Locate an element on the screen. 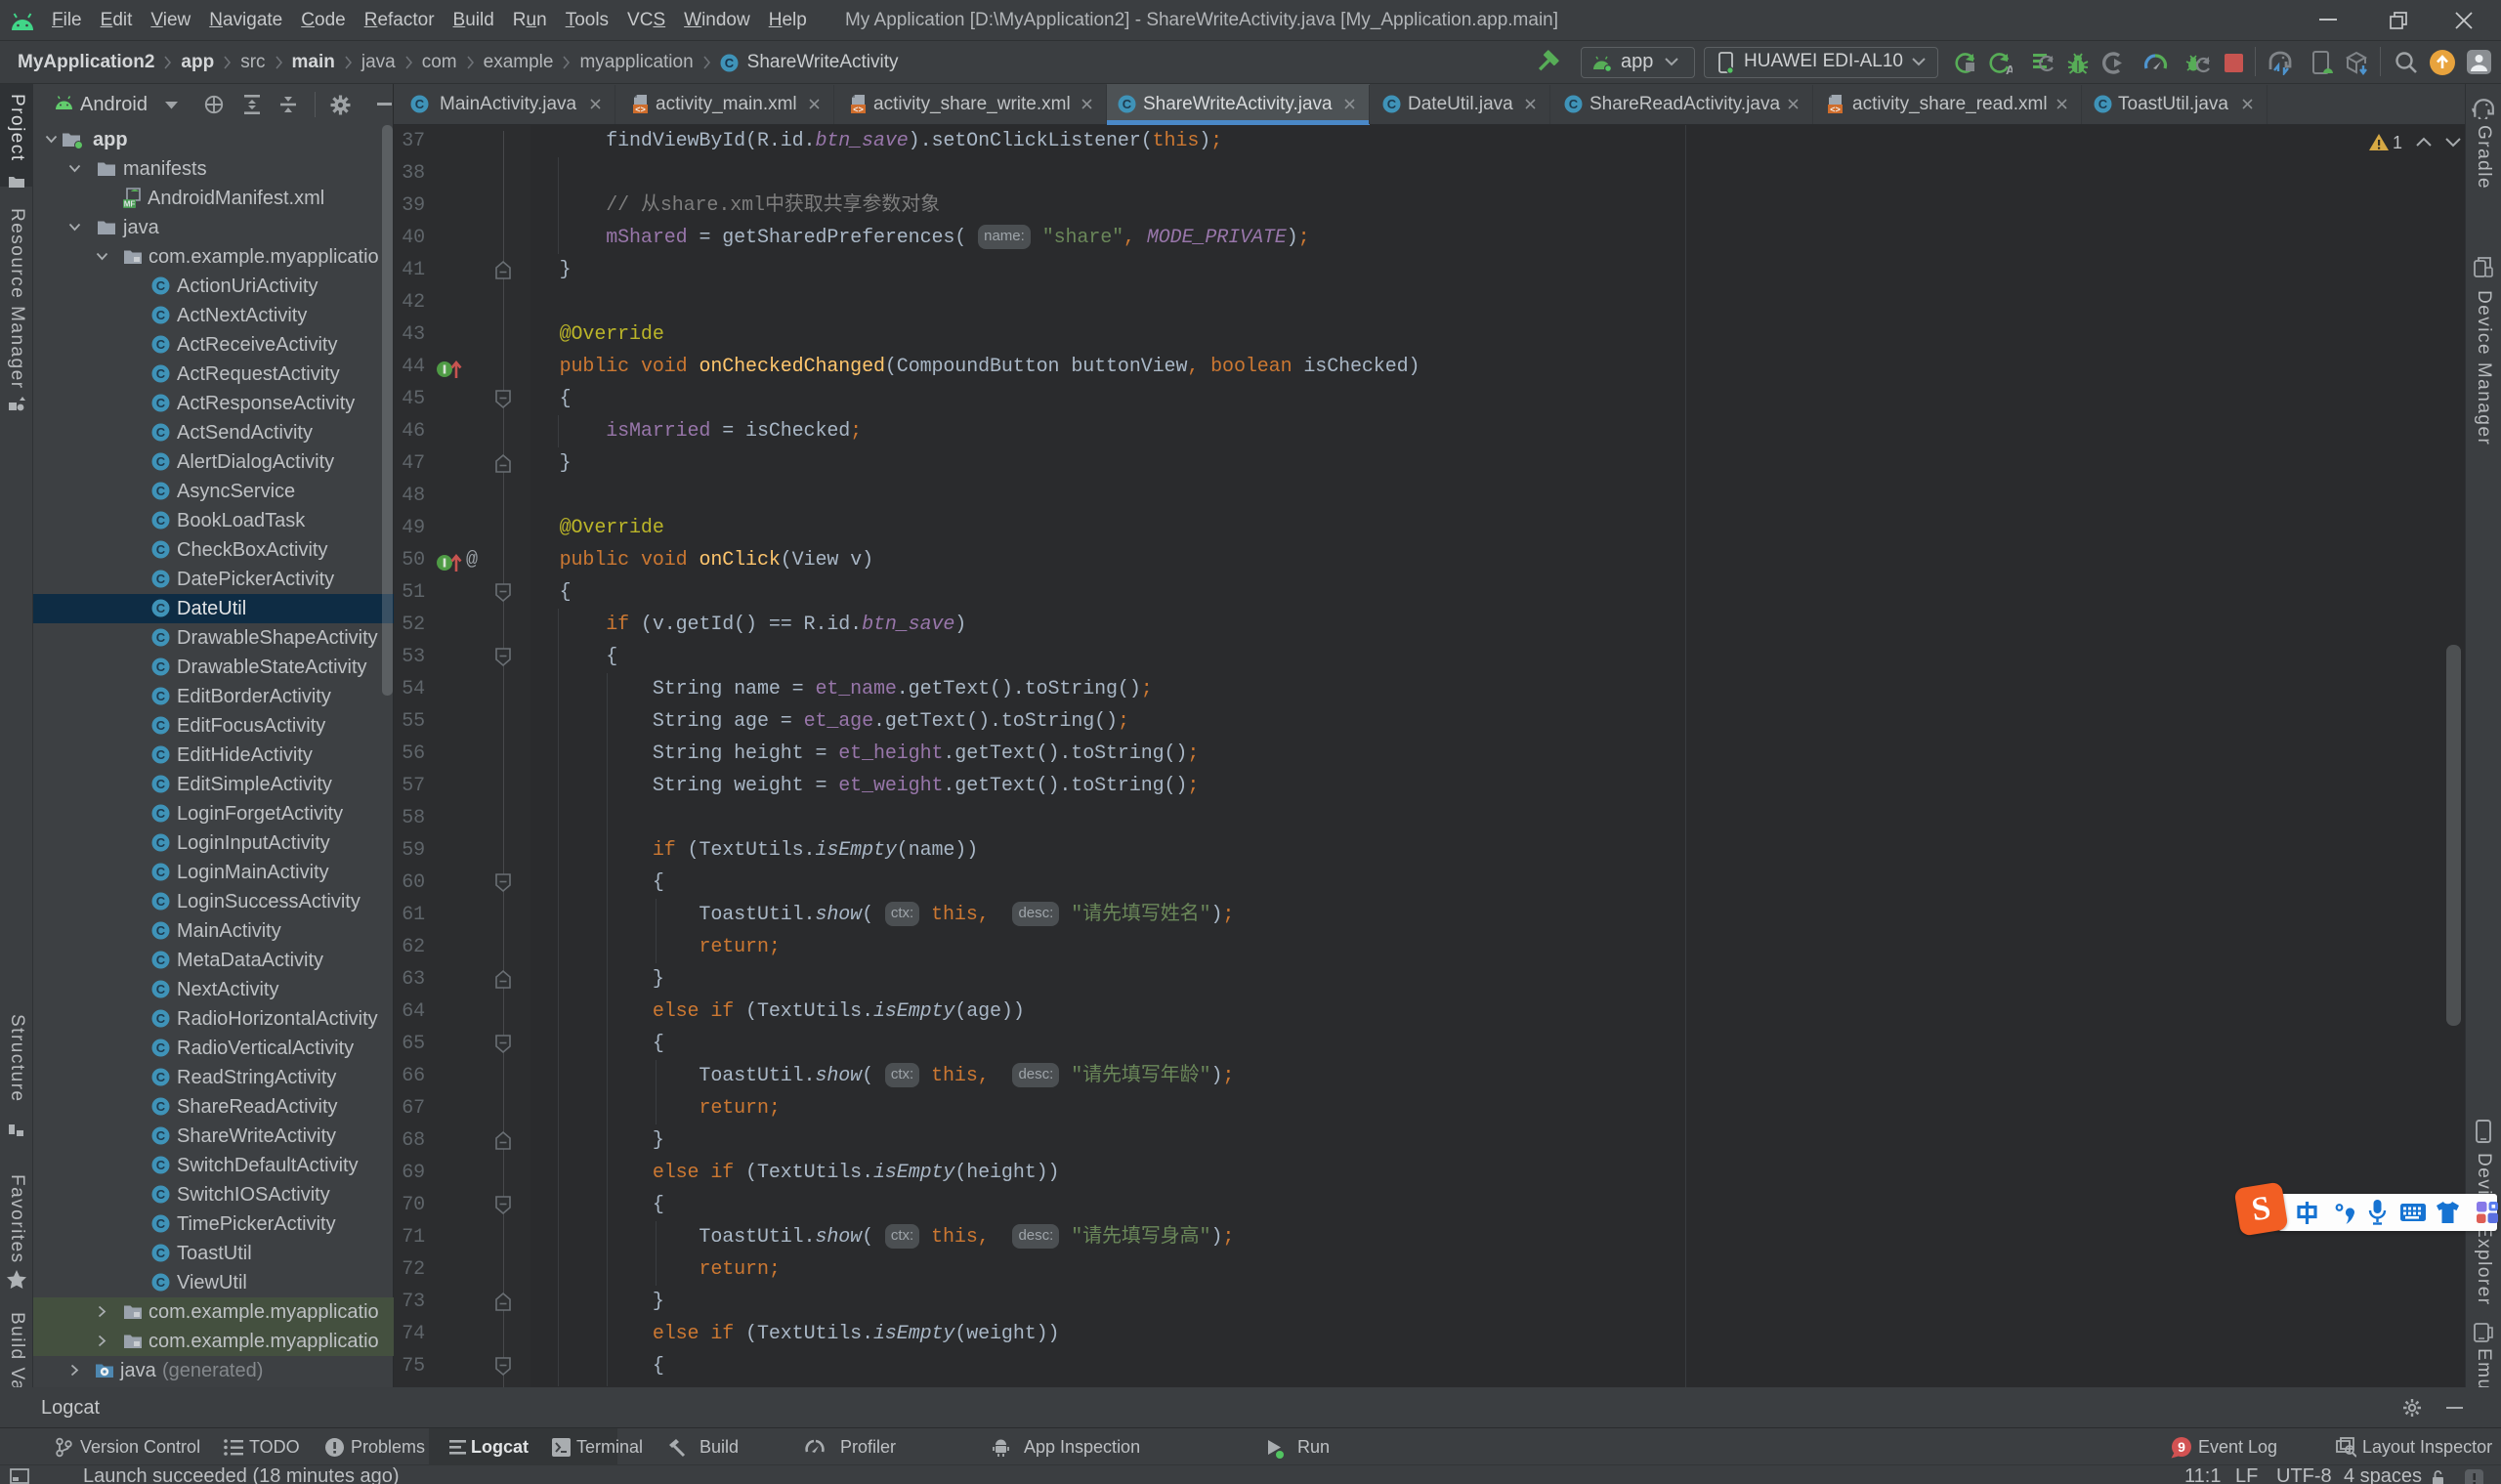  svg-text: MF is located at coordinates (130, 204).